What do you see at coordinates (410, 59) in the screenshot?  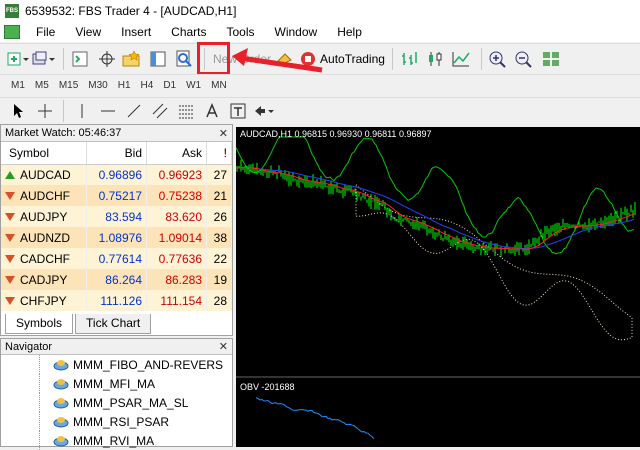 I see `bar-chart-button` at bounding box center [410, 59].